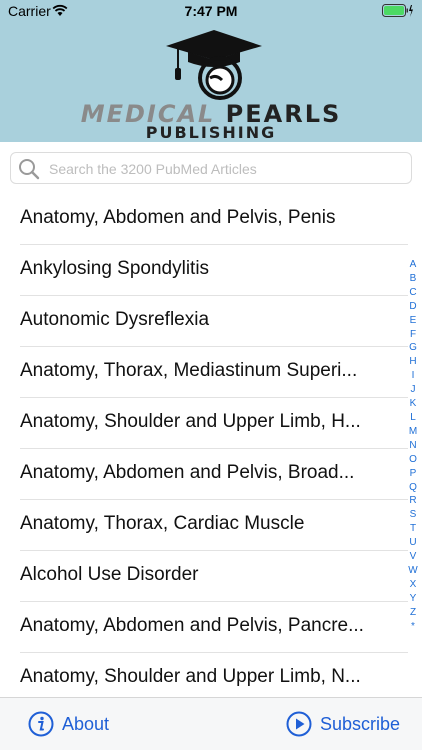  What do you see at coordinates (299, 724) in the screenshot?
I see `play-circle-icon` at bounding box center [299, 724].